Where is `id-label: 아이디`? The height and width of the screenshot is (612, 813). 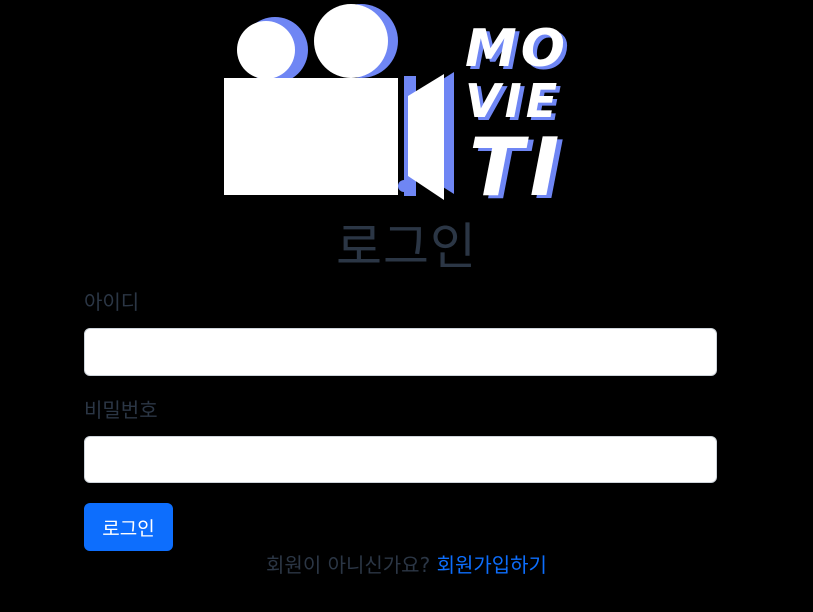 id-label: 아이디 is located at coordinates (112, 302).